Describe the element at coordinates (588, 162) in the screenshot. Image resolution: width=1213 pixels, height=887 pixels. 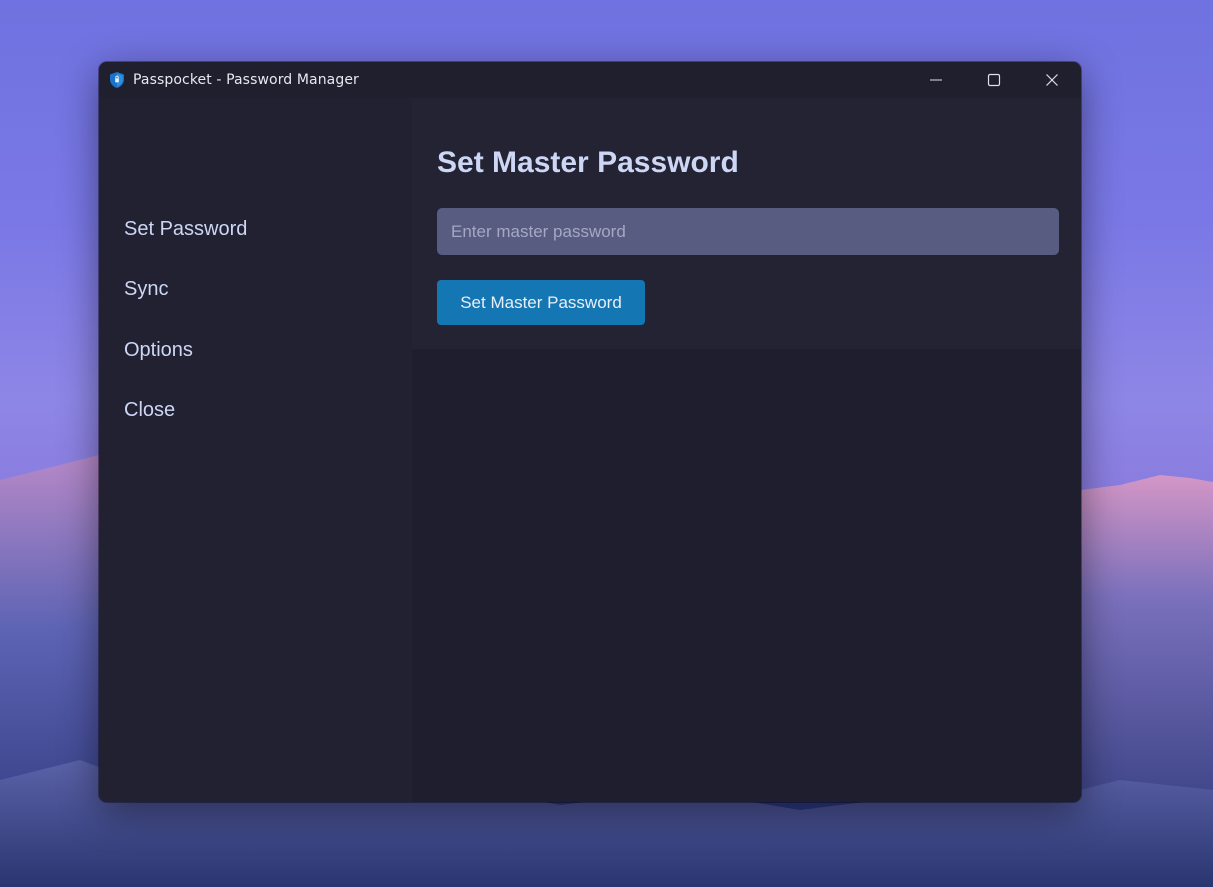
I see `page-title: Set Master Password` at that location.